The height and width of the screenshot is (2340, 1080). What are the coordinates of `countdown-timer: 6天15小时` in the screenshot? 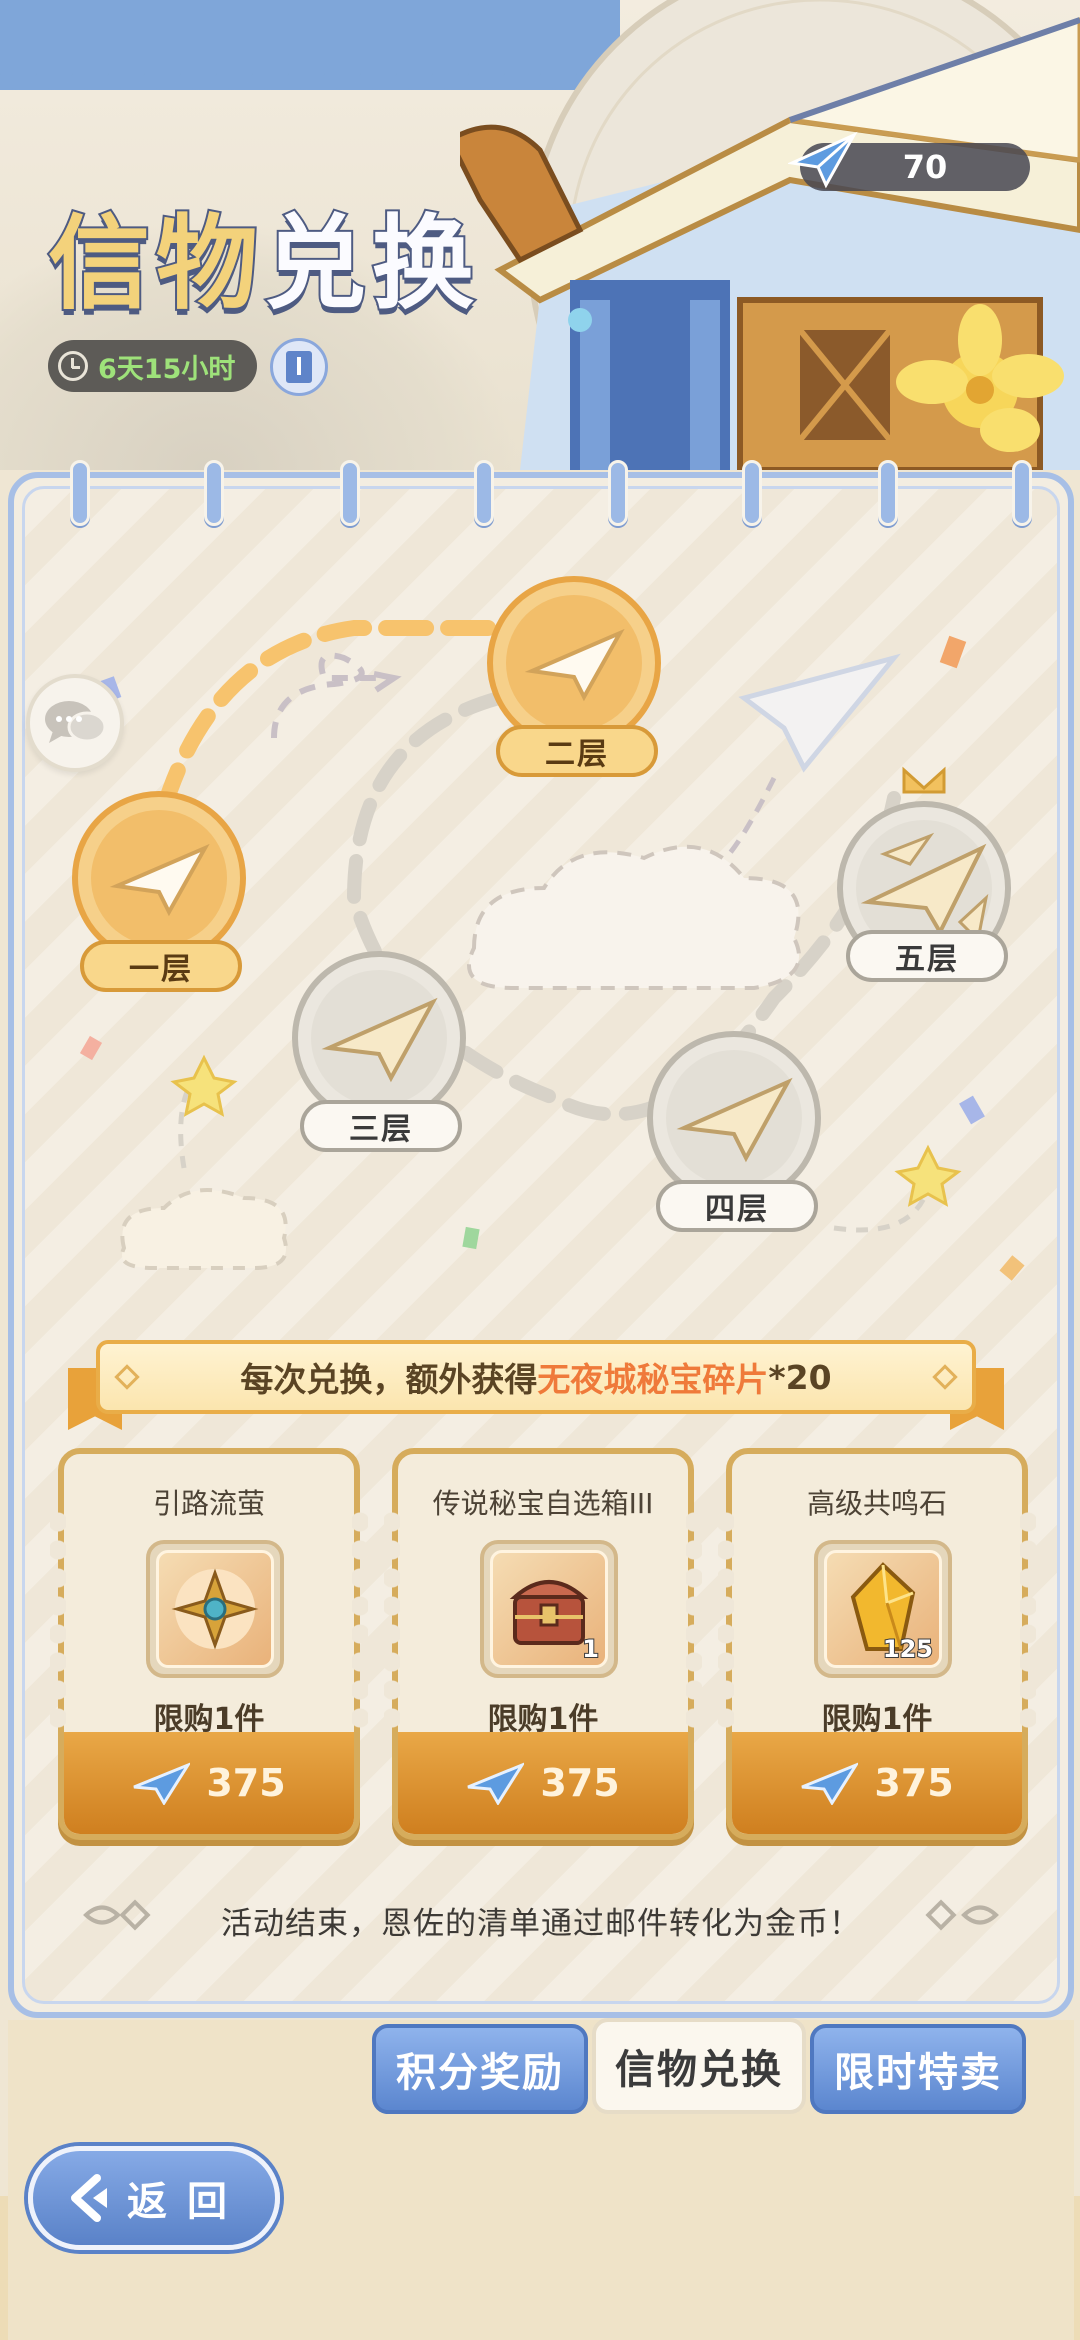 It's located at (153, 366).